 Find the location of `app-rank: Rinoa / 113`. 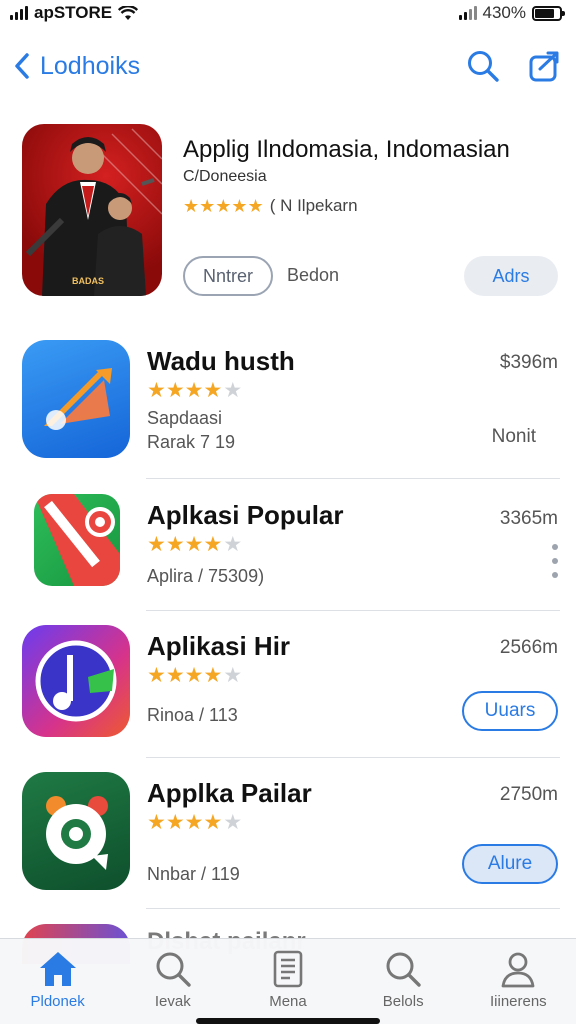

app-rank: Rinoa / 113 is located at coordinates (192, 715).